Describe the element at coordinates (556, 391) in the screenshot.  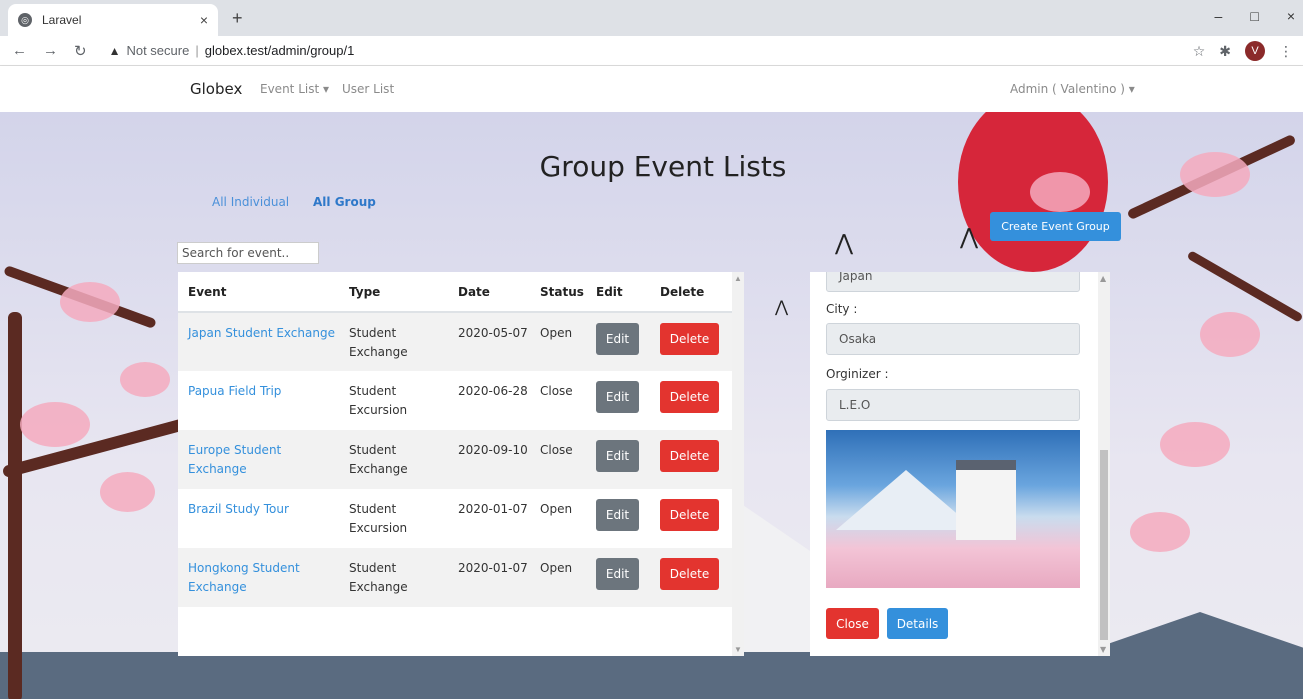
I see `status-cell: Close` at that location.